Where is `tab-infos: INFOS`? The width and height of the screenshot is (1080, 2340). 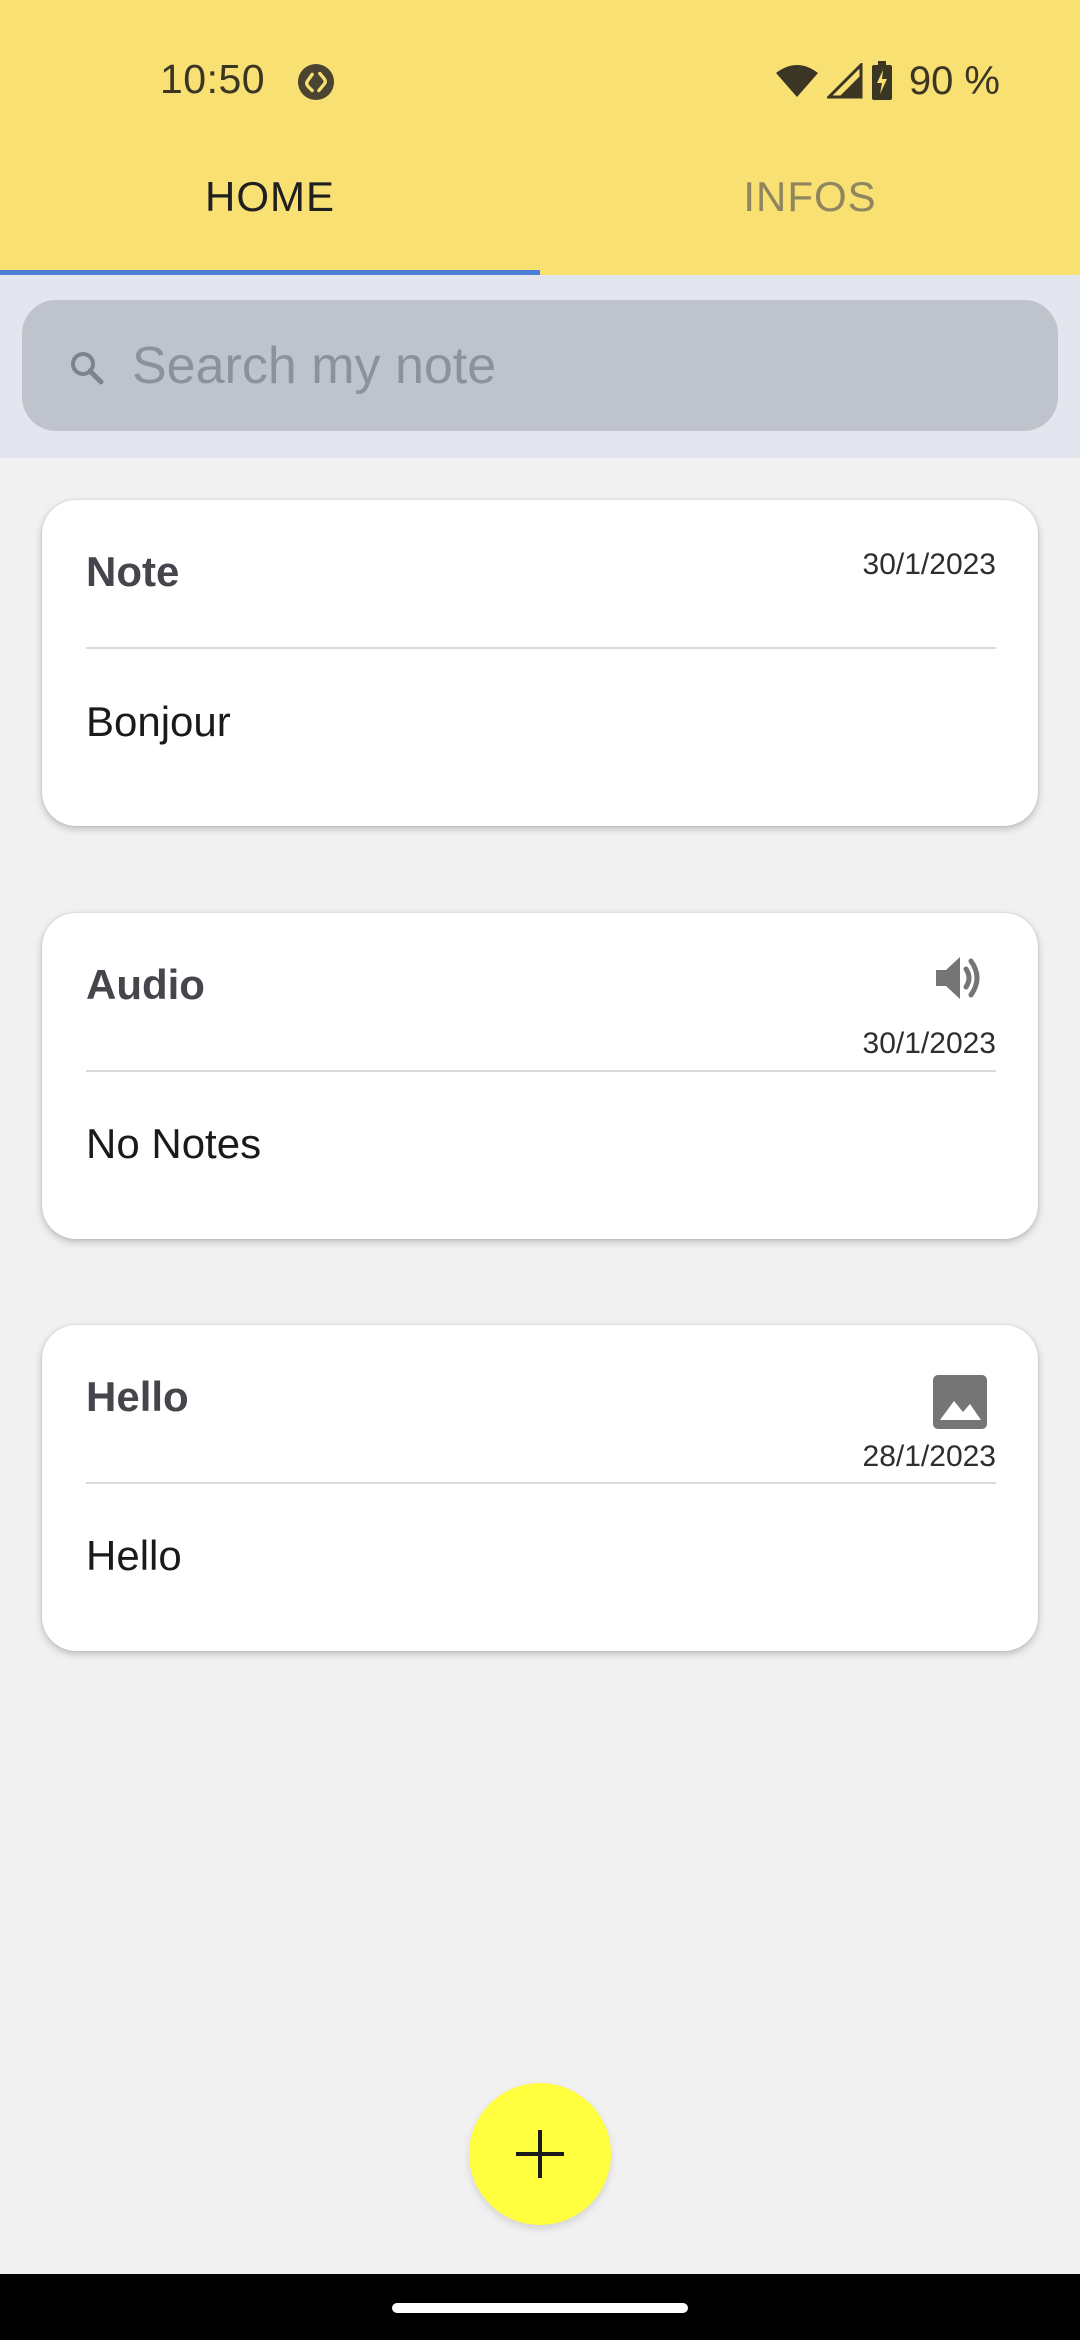
tab-infos: INFOS is located at coordinates (810, 220).